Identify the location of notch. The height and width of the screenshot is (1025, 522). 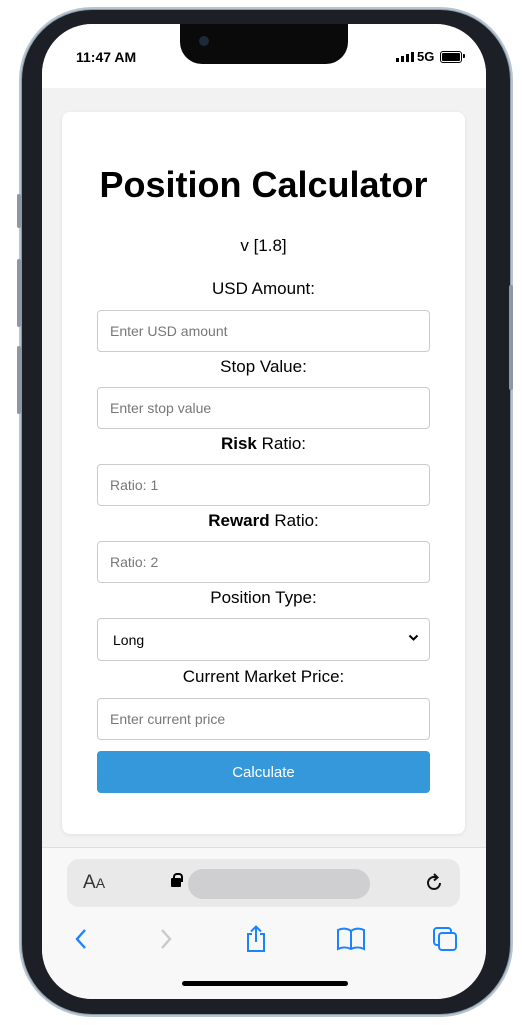
(264, 44).